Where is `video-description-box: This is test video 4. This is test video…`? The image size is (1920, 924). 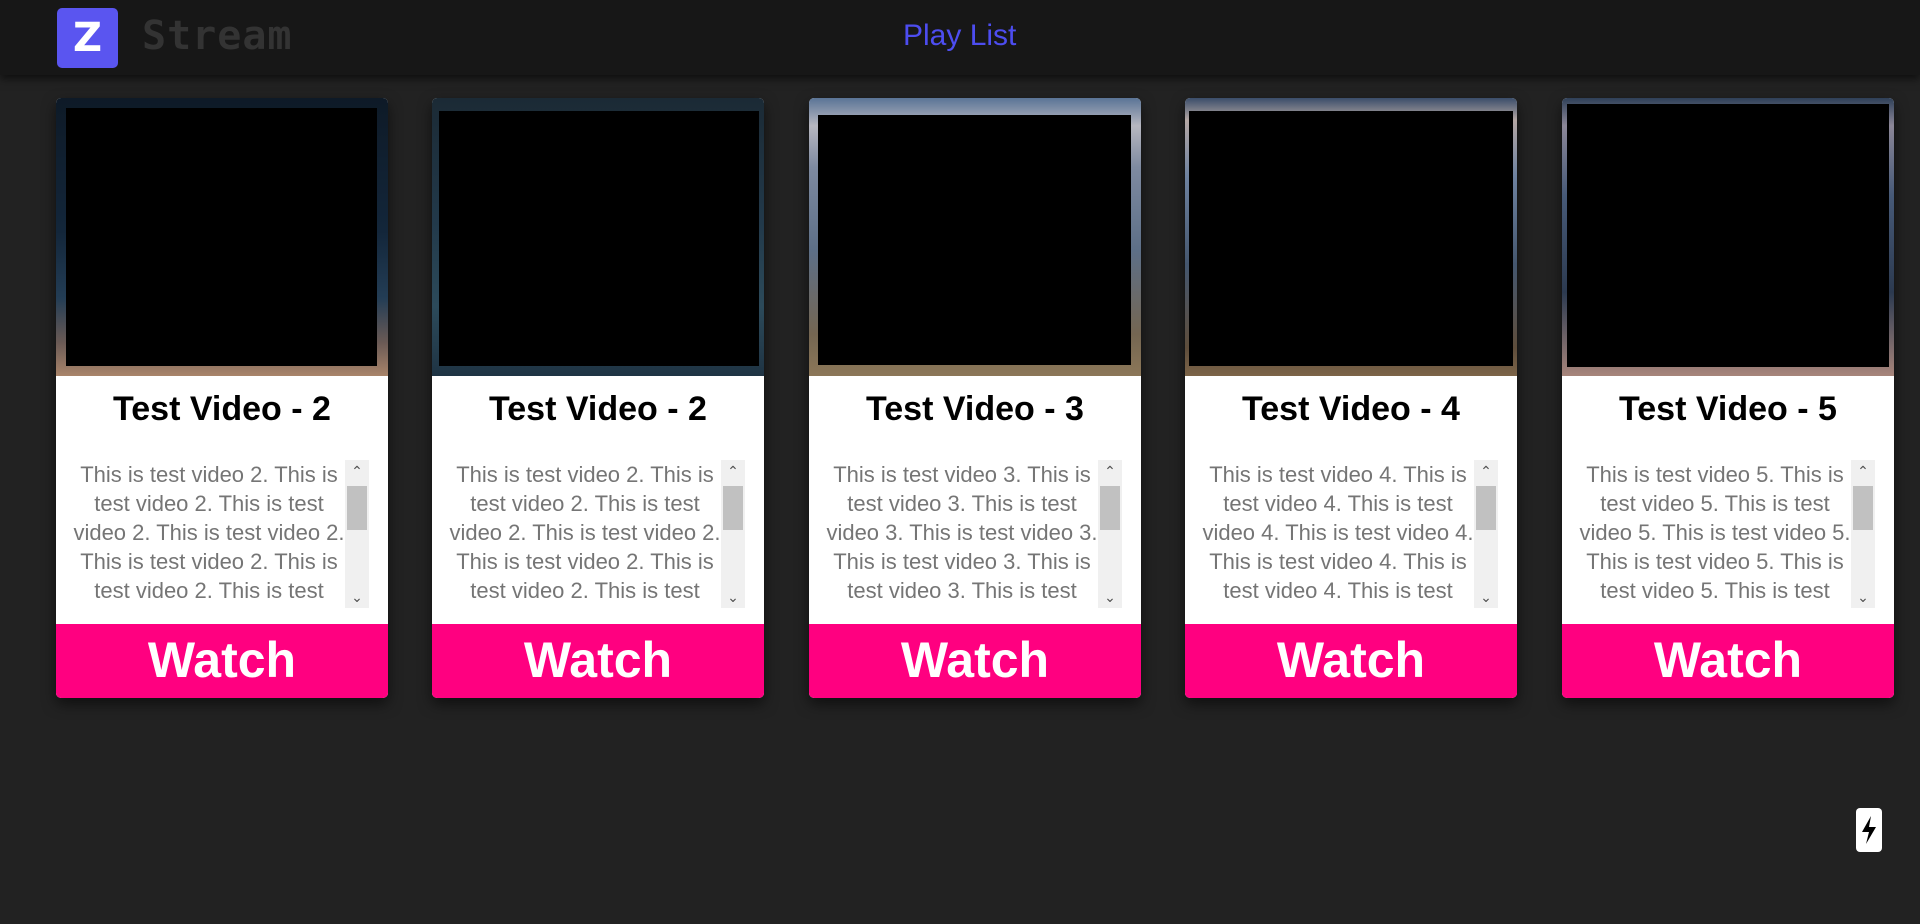 video-description-box: This is test video 4. This is test video… is located at coordinates (1350, 534).